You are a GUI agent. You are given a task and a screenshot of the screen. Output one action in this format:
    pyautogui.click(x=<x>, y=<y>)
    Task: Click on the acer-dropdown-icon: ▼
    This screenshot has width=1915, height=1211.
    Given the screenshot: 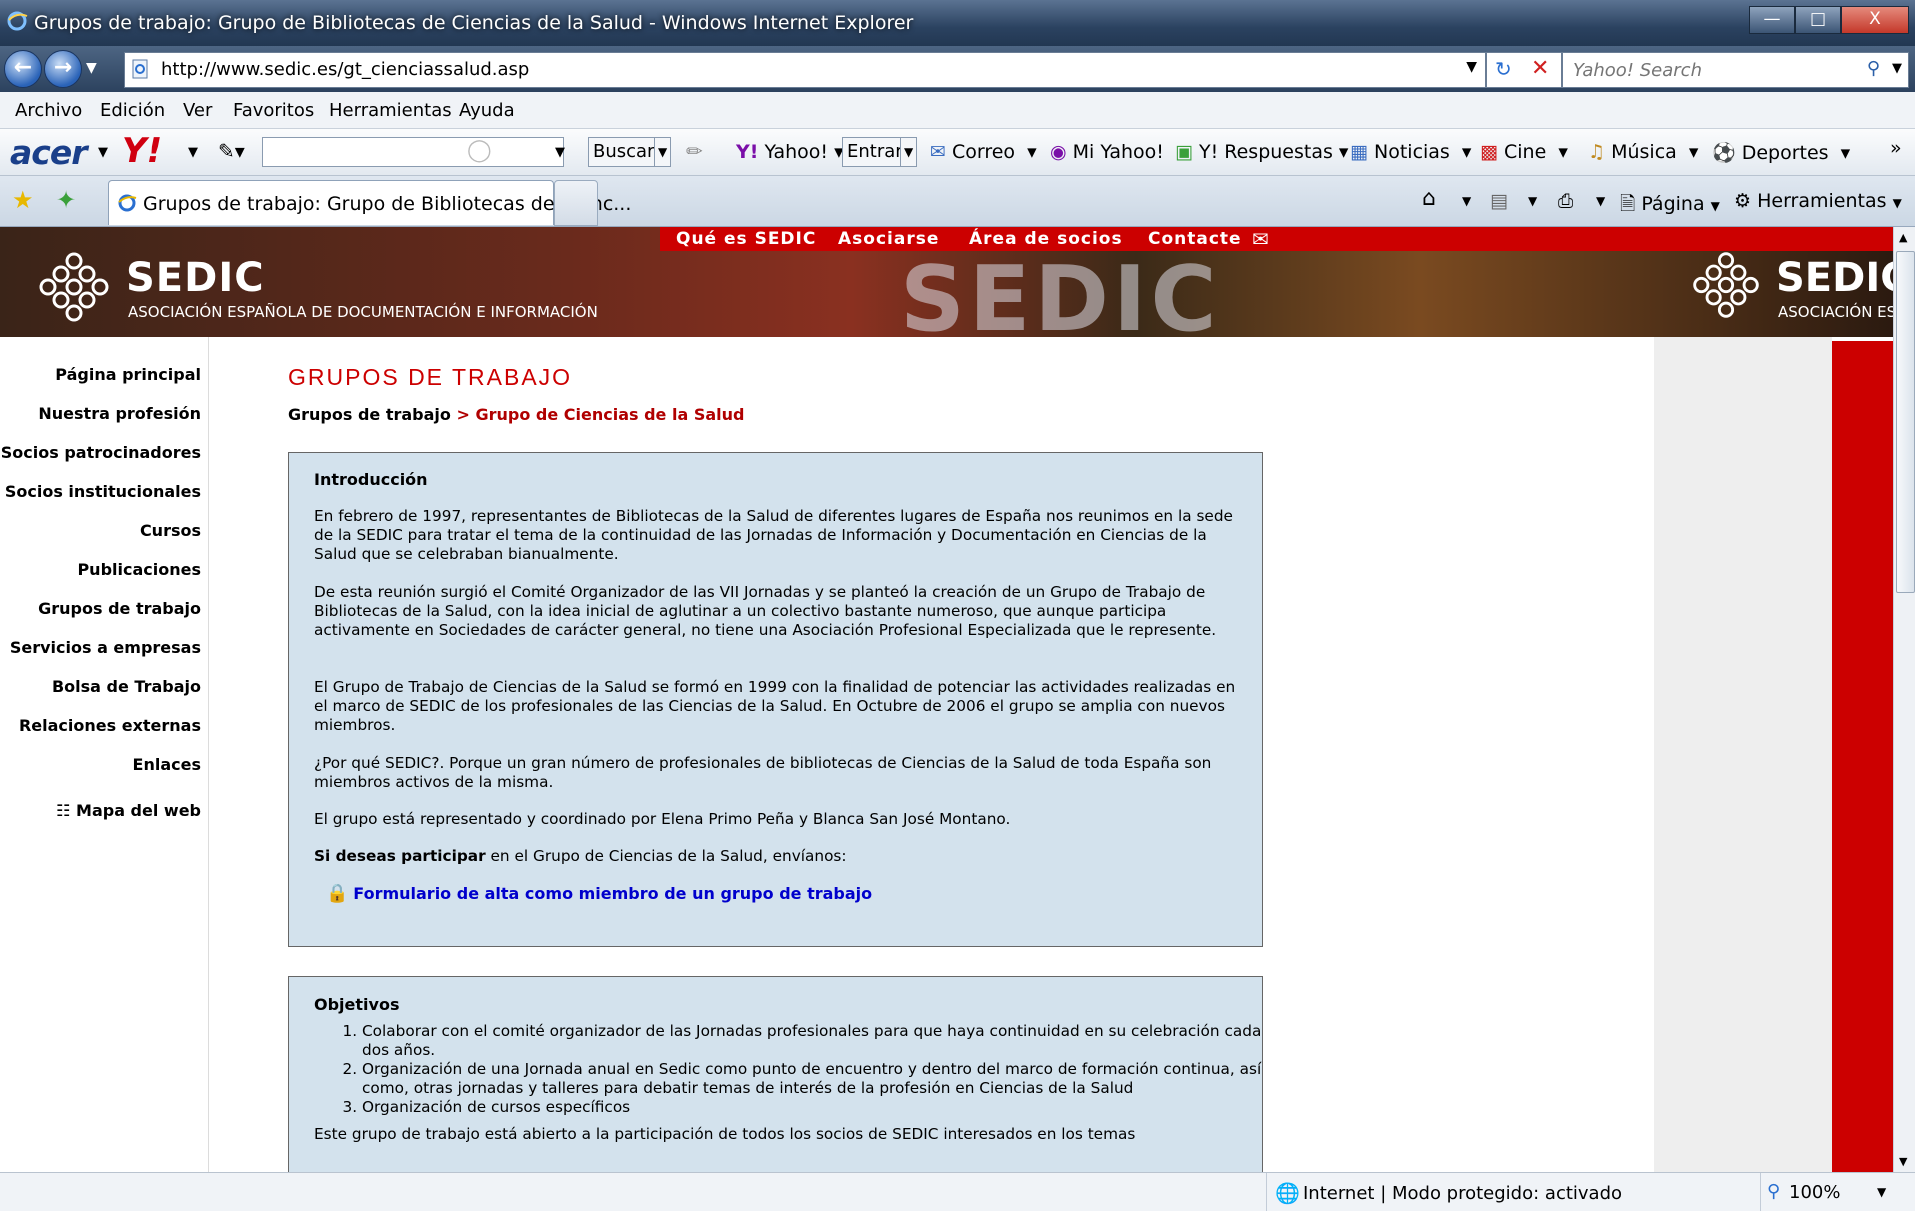 What is the action you would take?
    pyautogui.click(x=103, y=152)
    